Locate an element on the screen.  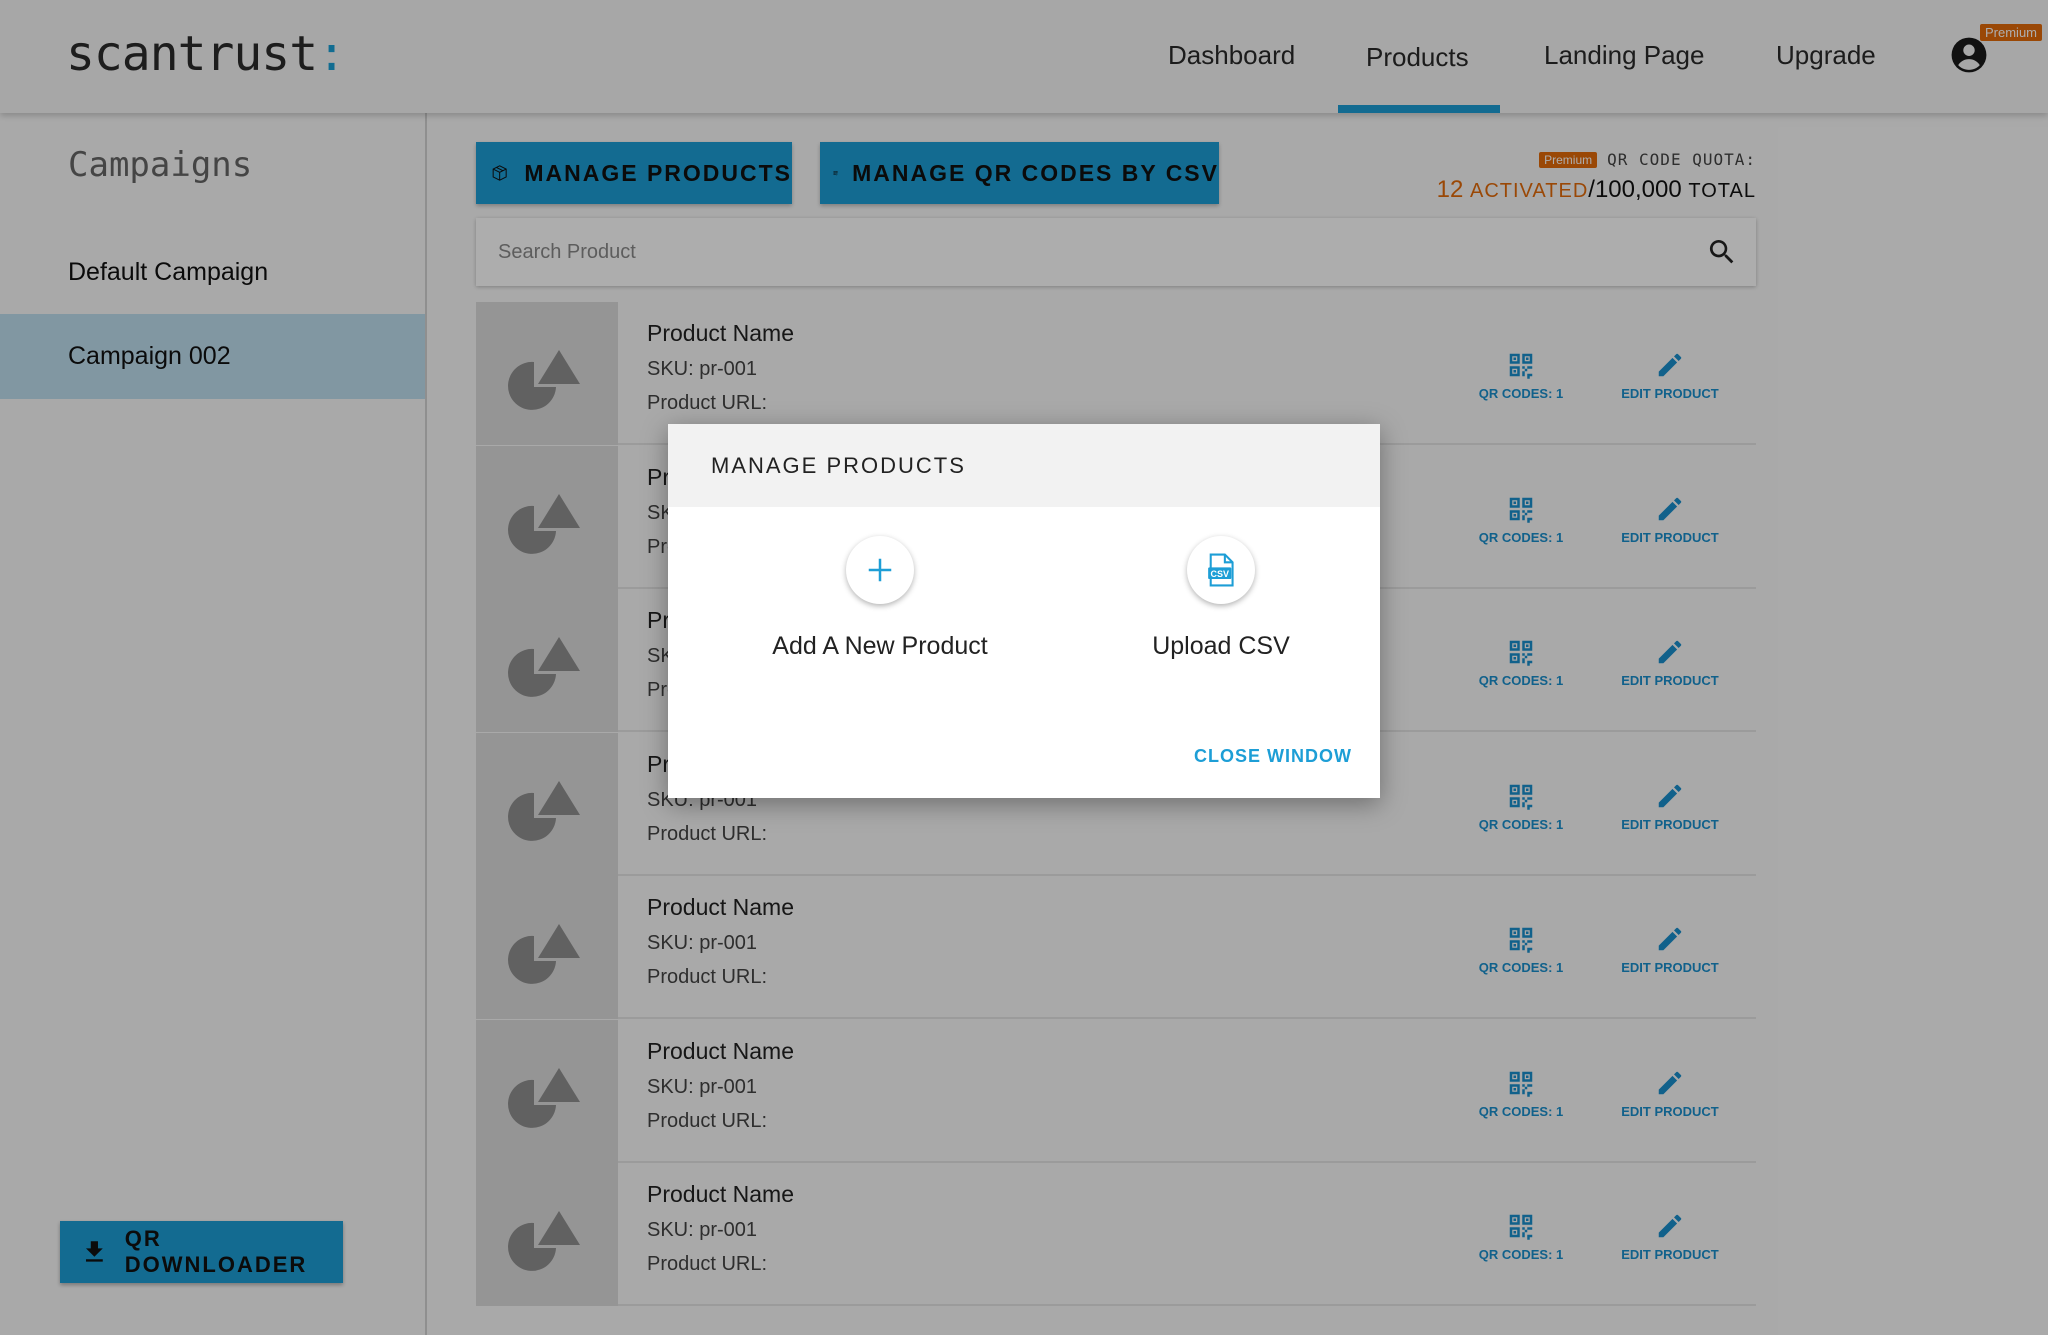
add-product-option: Add A New Product is located at coordinates (880, 598).